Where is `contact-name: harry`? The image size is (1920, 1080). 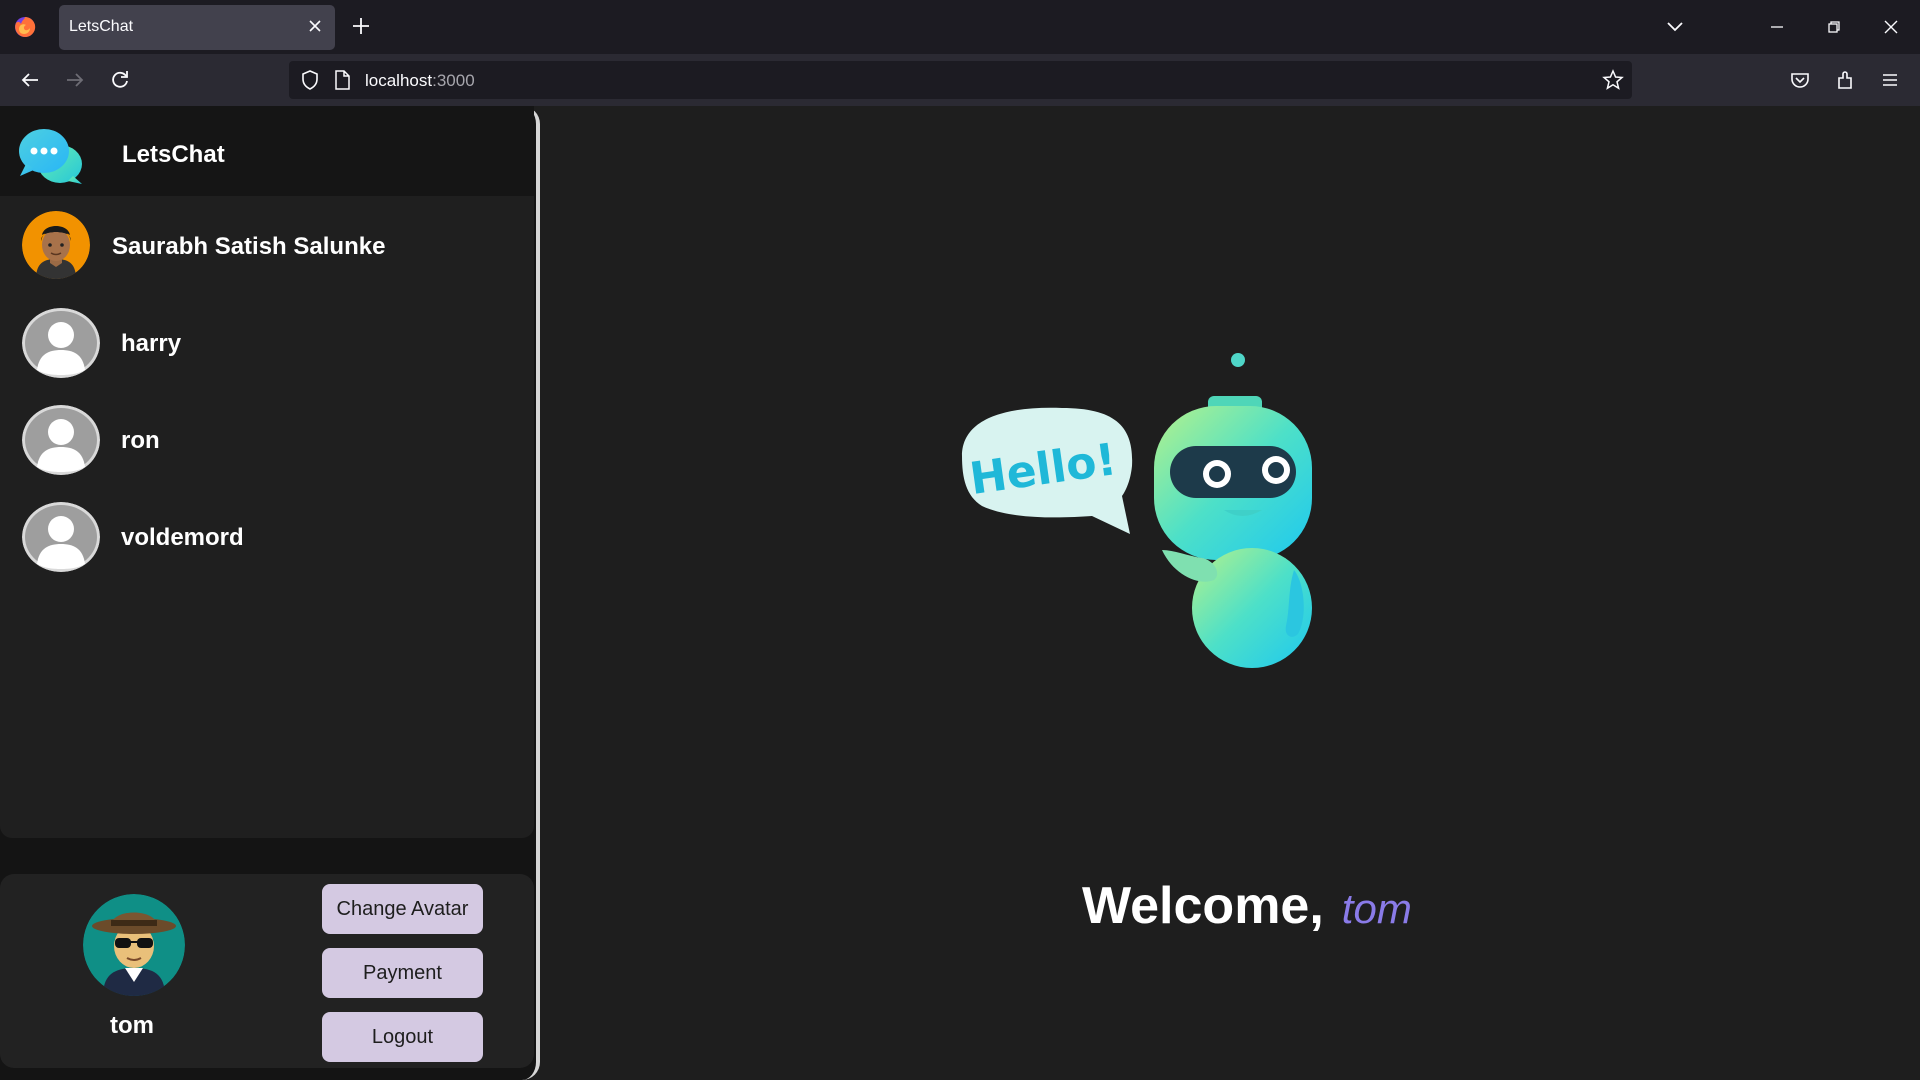
contact-name: harry is located at coordinates (151, 343).